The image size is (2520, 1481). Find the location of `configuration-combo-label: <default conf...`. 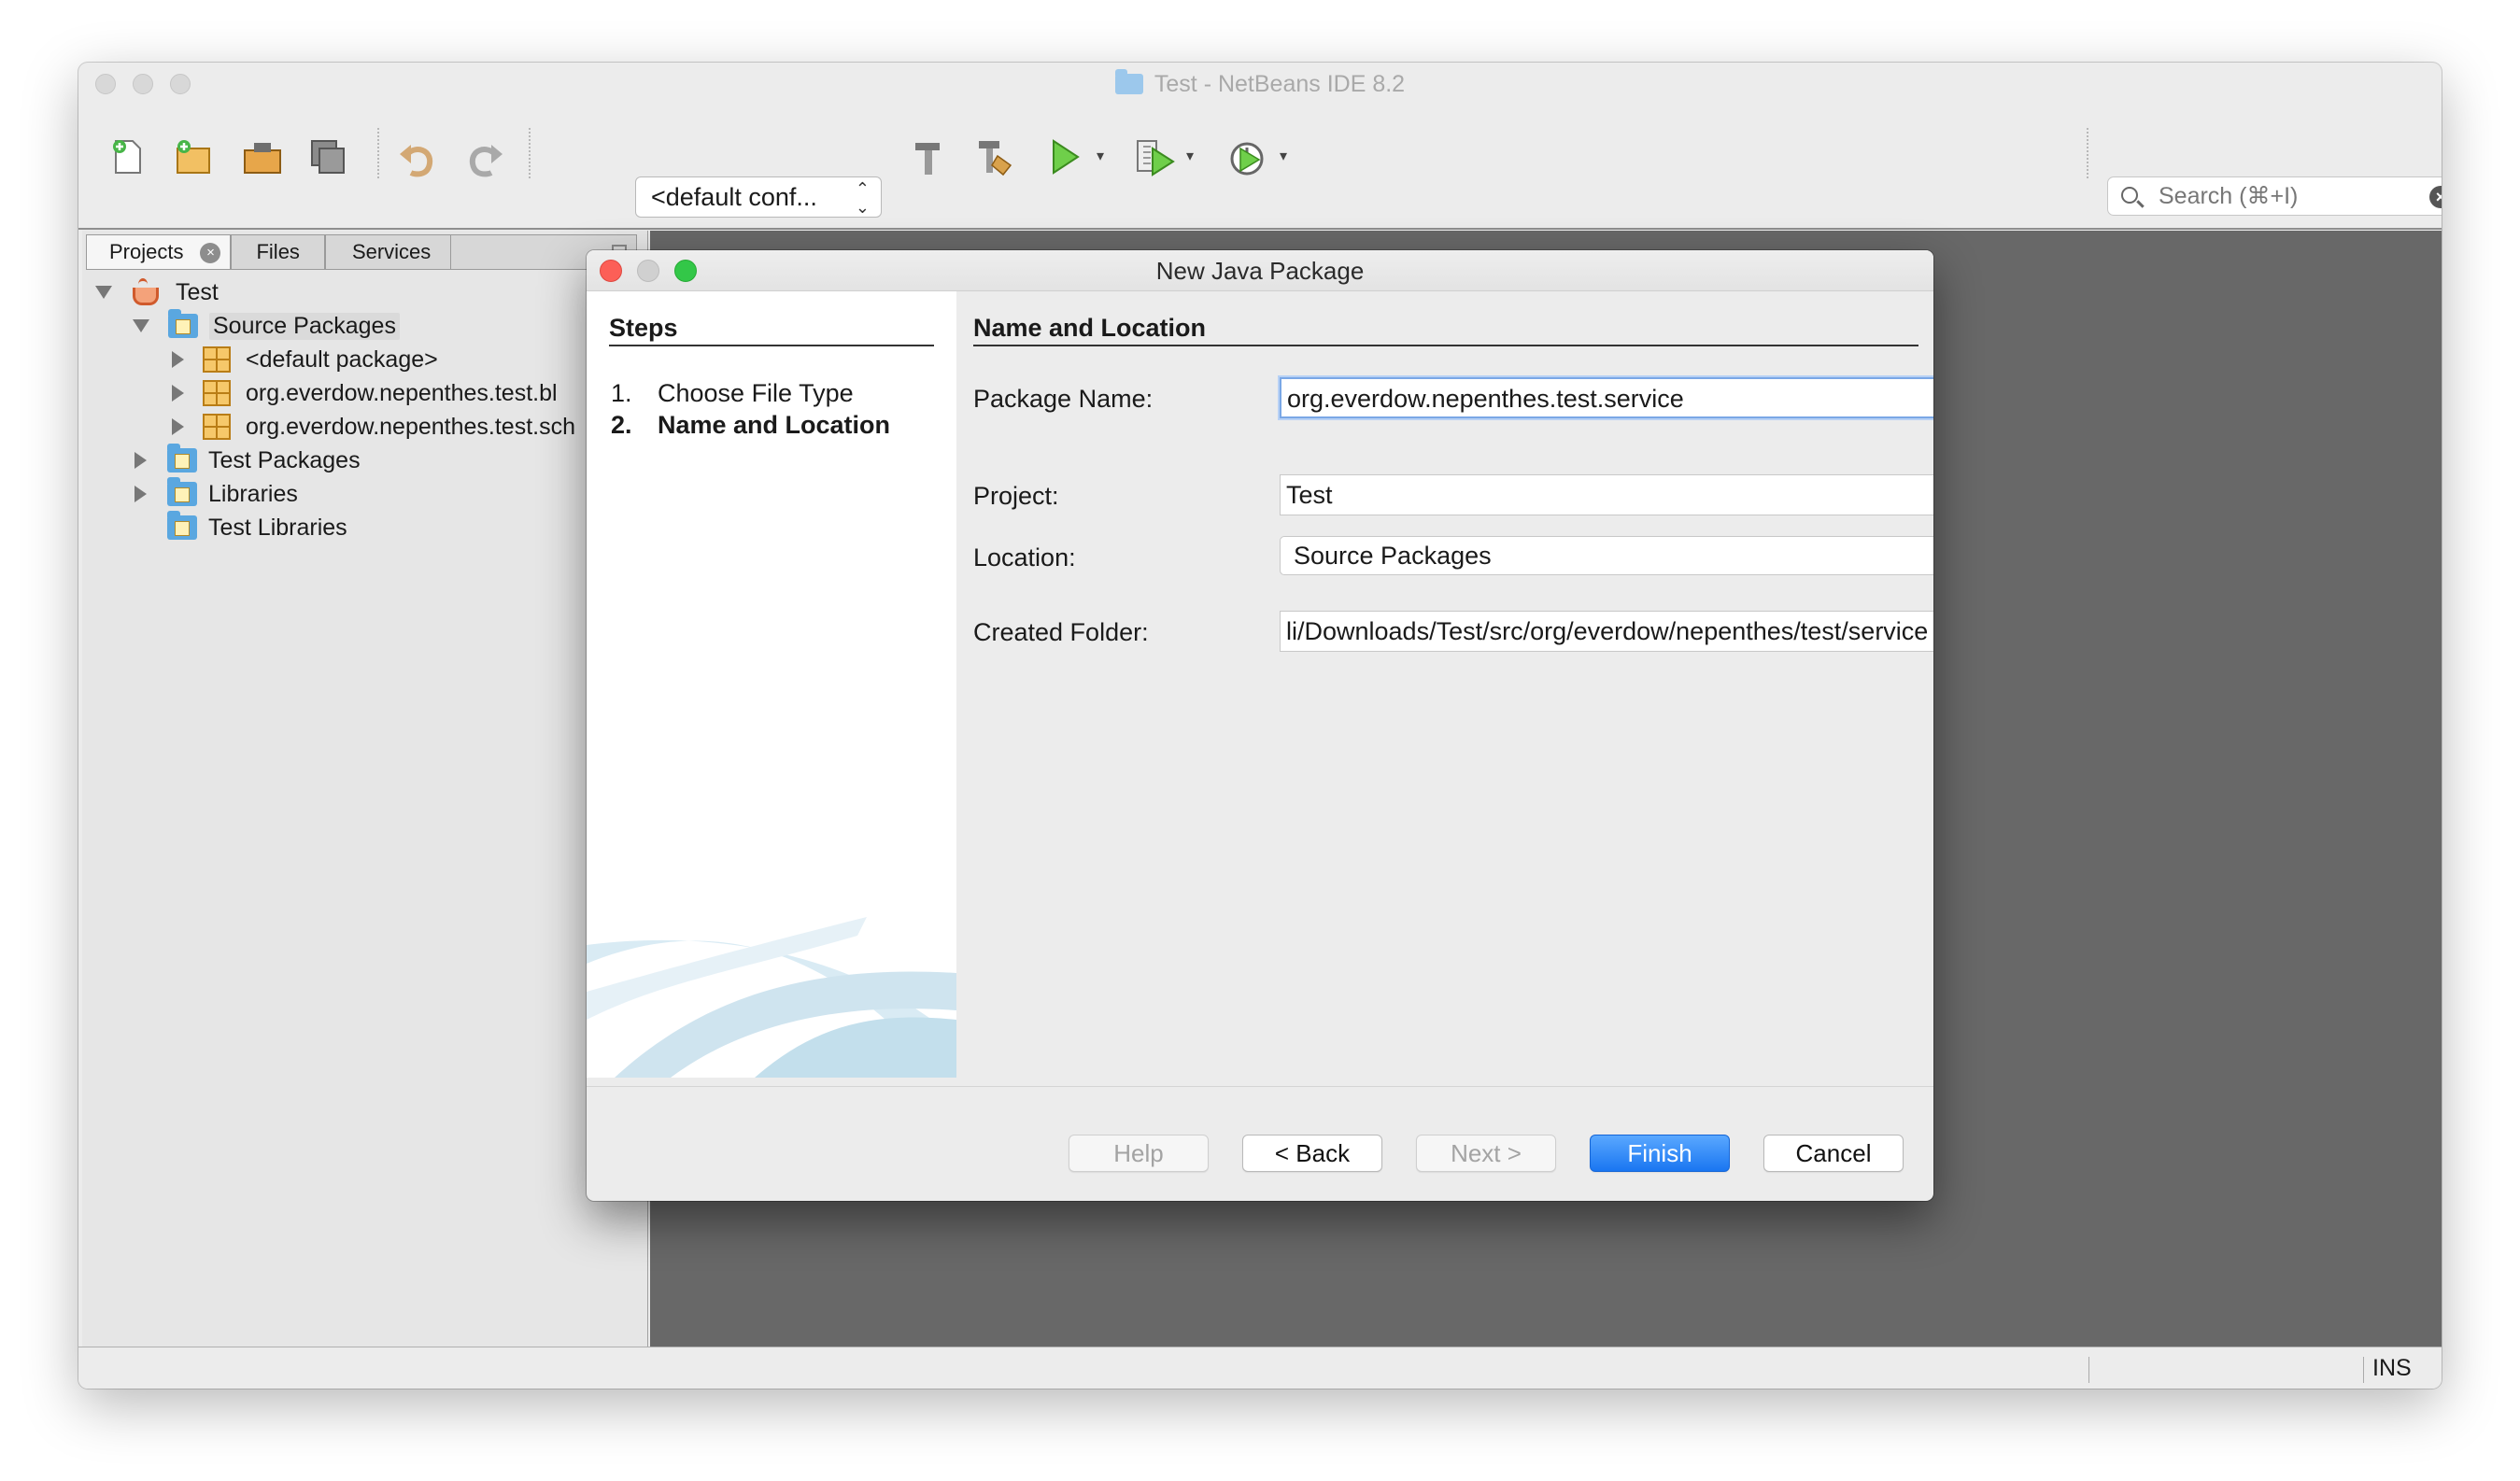

configuration-combo-label: <default conf... is located at coordinates (734, 197).